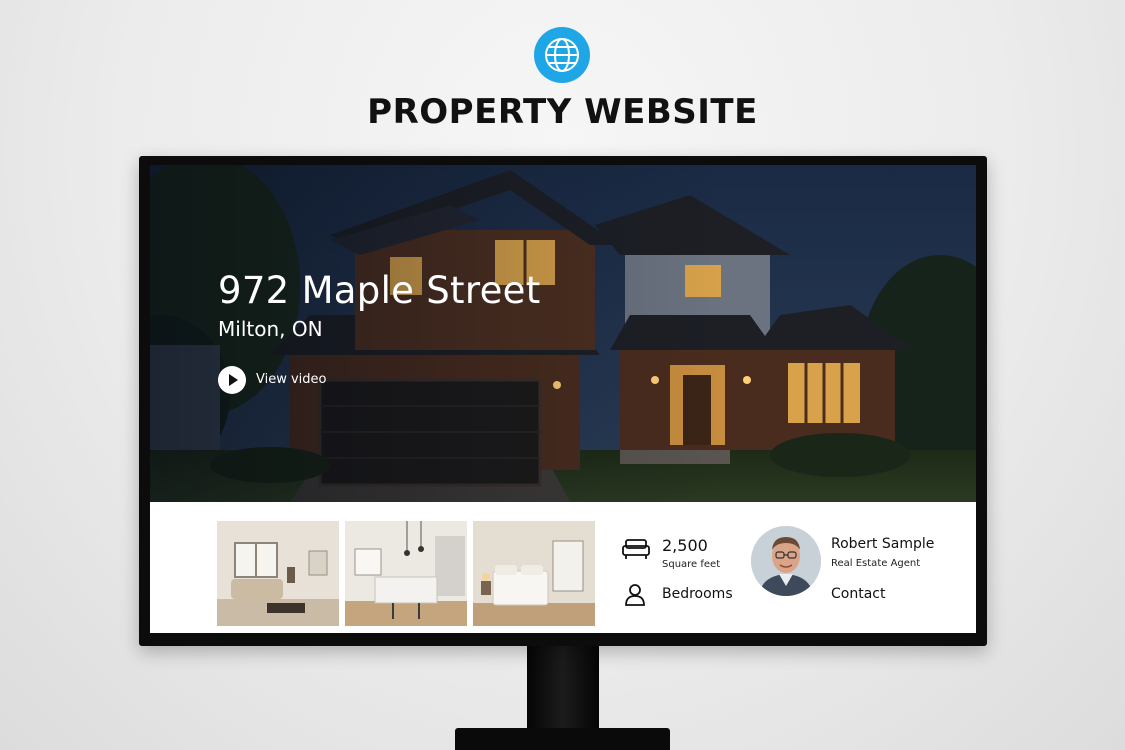 Image resolution: width=1125 pixels, height=750 pixels. I want to click on play-icon, so click(232, 380).